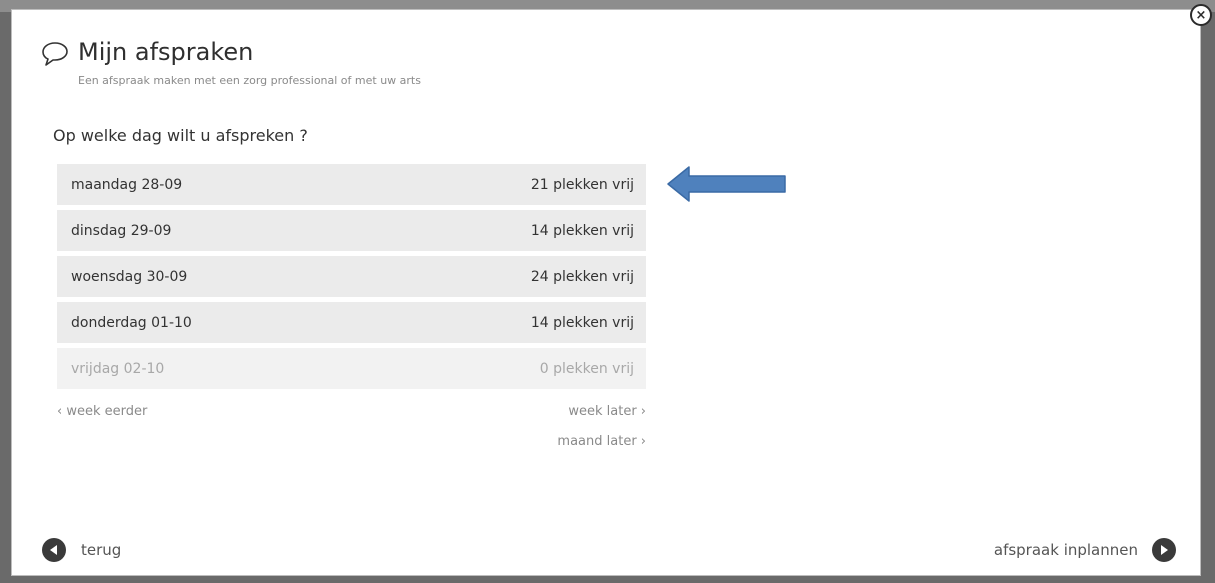  I want to click on day-label: maandag 28-09, so click(127, 184).